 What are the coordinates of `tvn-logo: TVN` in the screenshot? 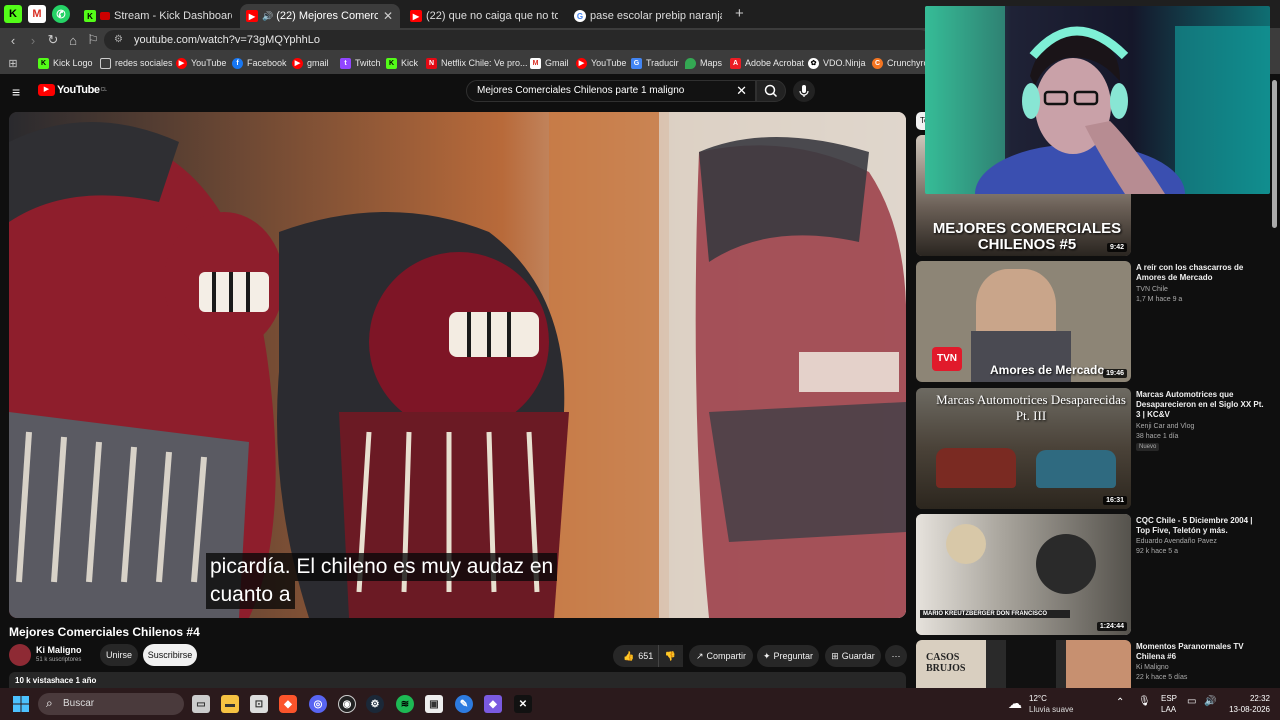 It's located at (947, 359).